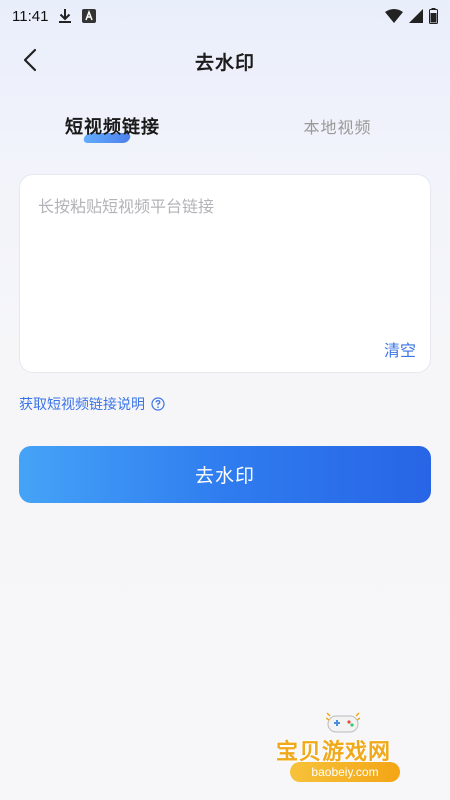  I want to click on tab-short-video-link: 短视频链接, so click(112, 130).